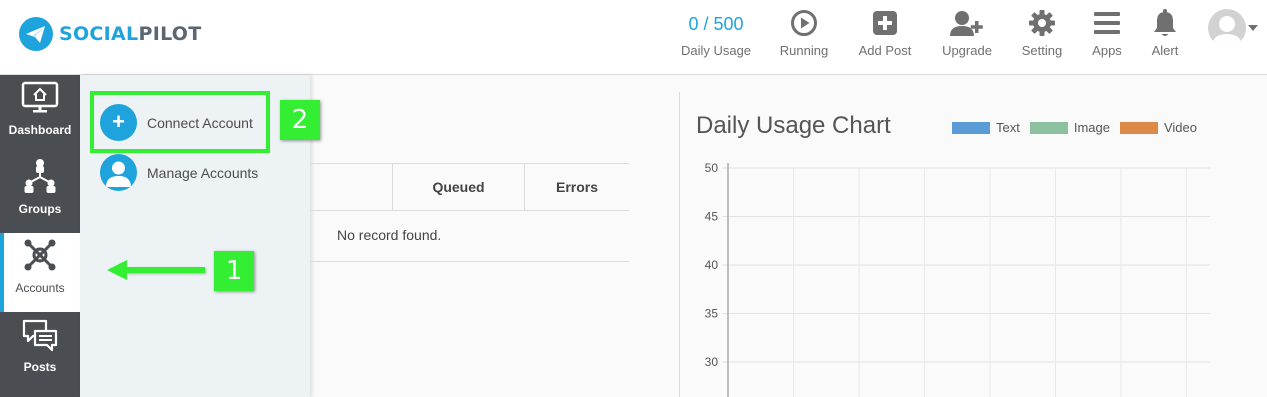 This screenshot has width=1267, height=397. I want to click on socialpilot-logo: SOCIALPILOT, so click(110, 34).